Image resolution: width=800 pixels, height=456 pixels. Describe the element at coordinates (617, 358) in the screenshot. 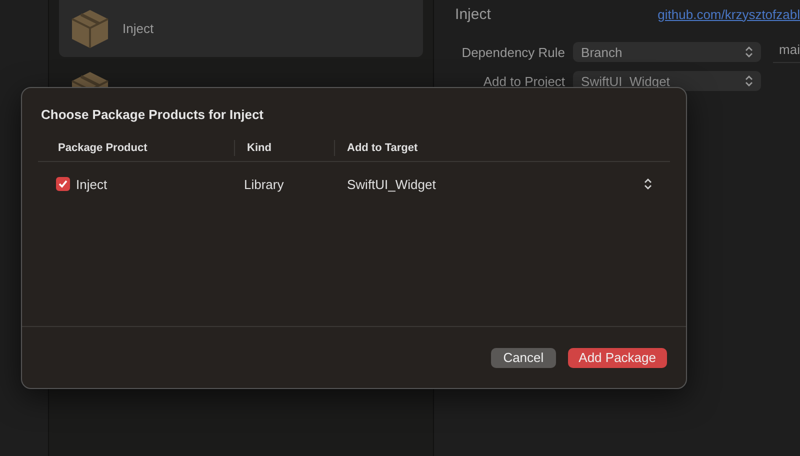

I see `add-package-button: Add Package` at that location.